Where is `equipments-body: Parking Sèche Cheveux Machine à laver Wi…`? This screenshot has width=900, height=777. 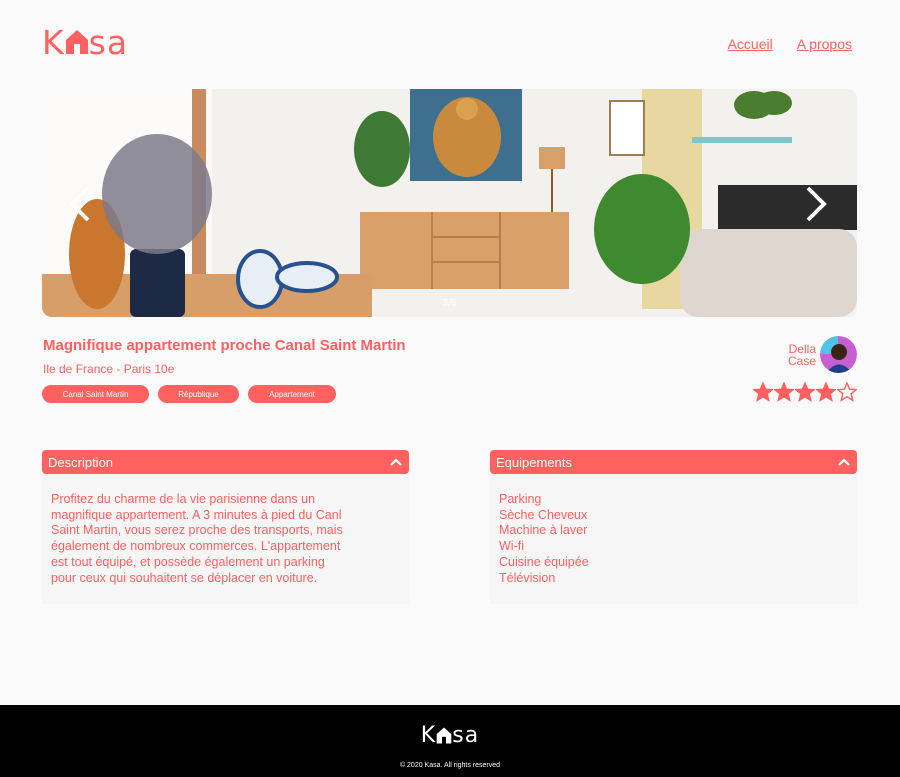 equipments-body: Parking Sèche Cheveux Machine à laver Wi… is located at coordinates (673, 539).